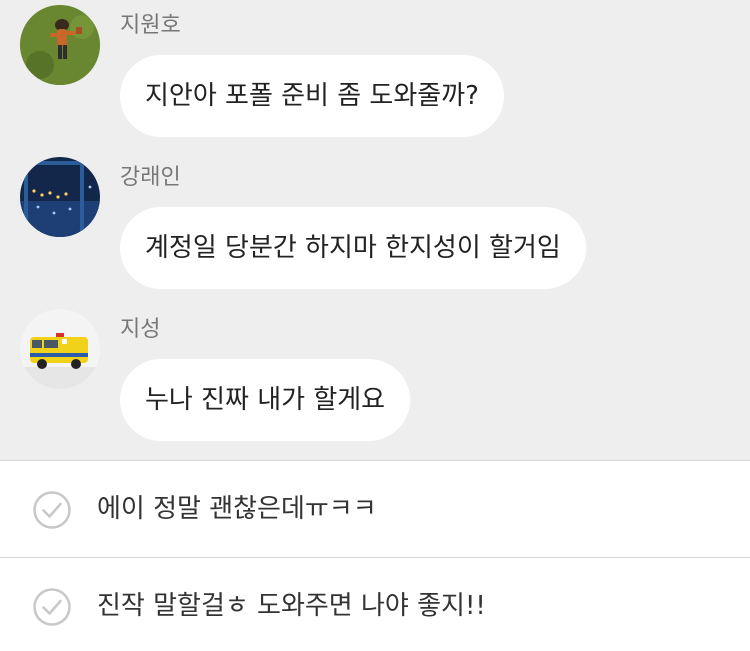 This screenshot has height=651, width=750. Describe the element at coordinates (265, 400) in the screenshot. I see `message-bubble: 누나 진짜 내가 할게요` at that location.